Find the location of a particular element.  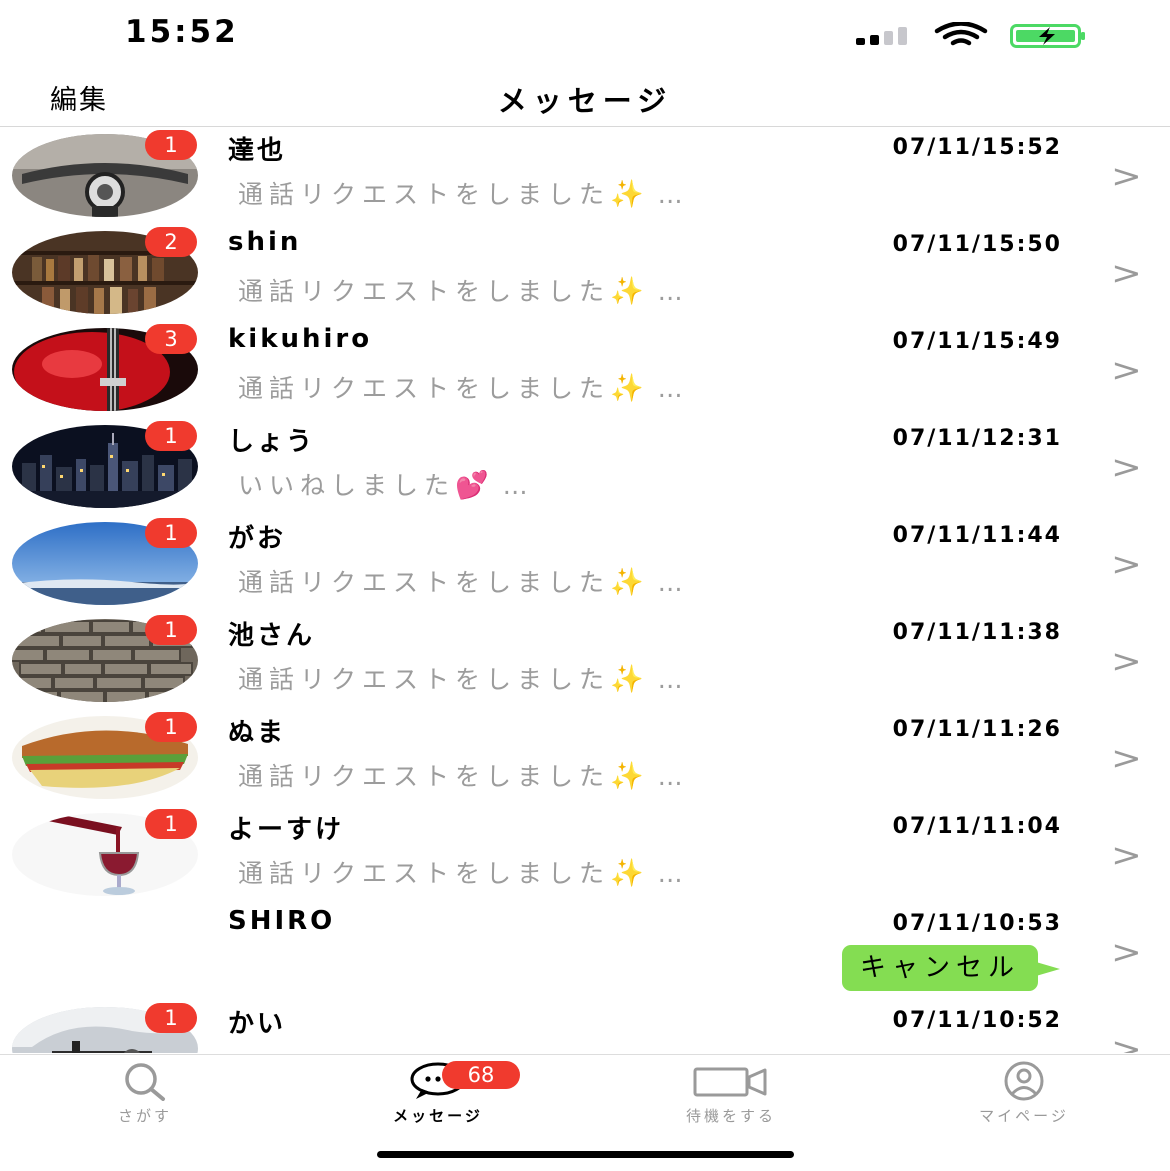

message-time: 07/11/15:52 is located at coordinates (977, 147).